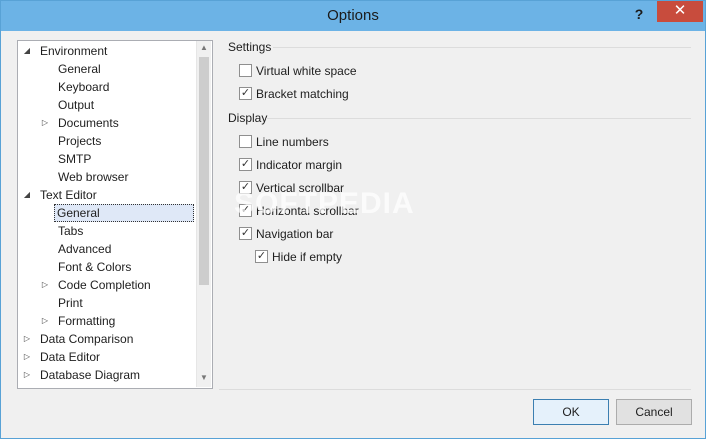 Image resolution: width=706 pixels, height=439 pixels. Describe the element at coordinates (654, 412) in the screenshot. I see `cancel-button: Cancel` at that location.